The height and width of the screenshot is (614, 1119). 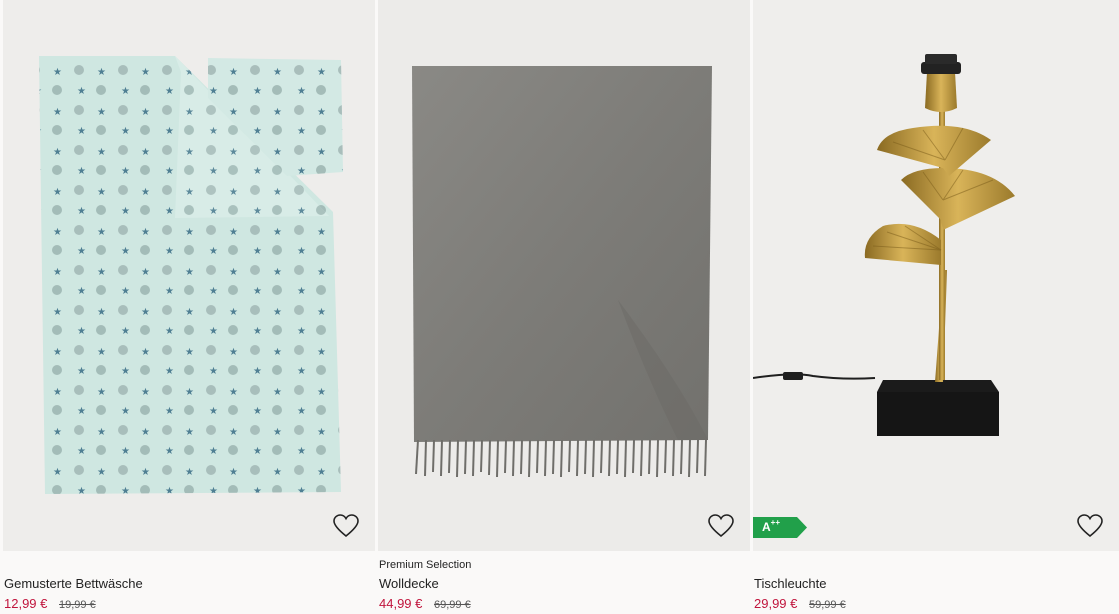 What do you see at coordinates (409, 583) in the screenshot?
I see `product-name: Wolldecke` at bounding box center [409, 583].